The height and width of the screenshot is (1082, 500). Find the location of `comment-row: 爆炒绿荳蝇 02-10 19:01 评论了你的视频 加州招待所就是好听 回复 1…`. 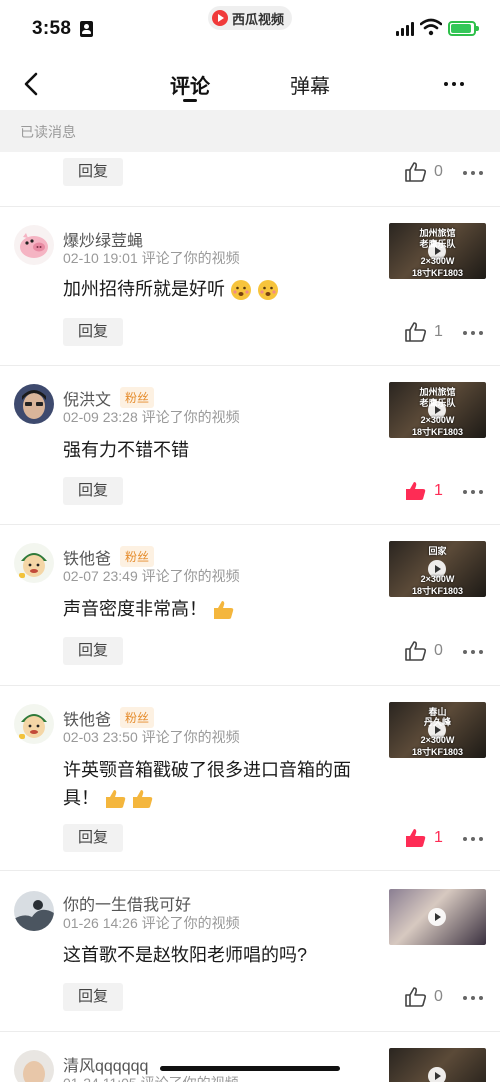

comment-row: 爆炒绿荳蝇 02-10 19:01 评论了你的视频 加州招待所就是好听 回复 1… is located at coordinates (250, 286).